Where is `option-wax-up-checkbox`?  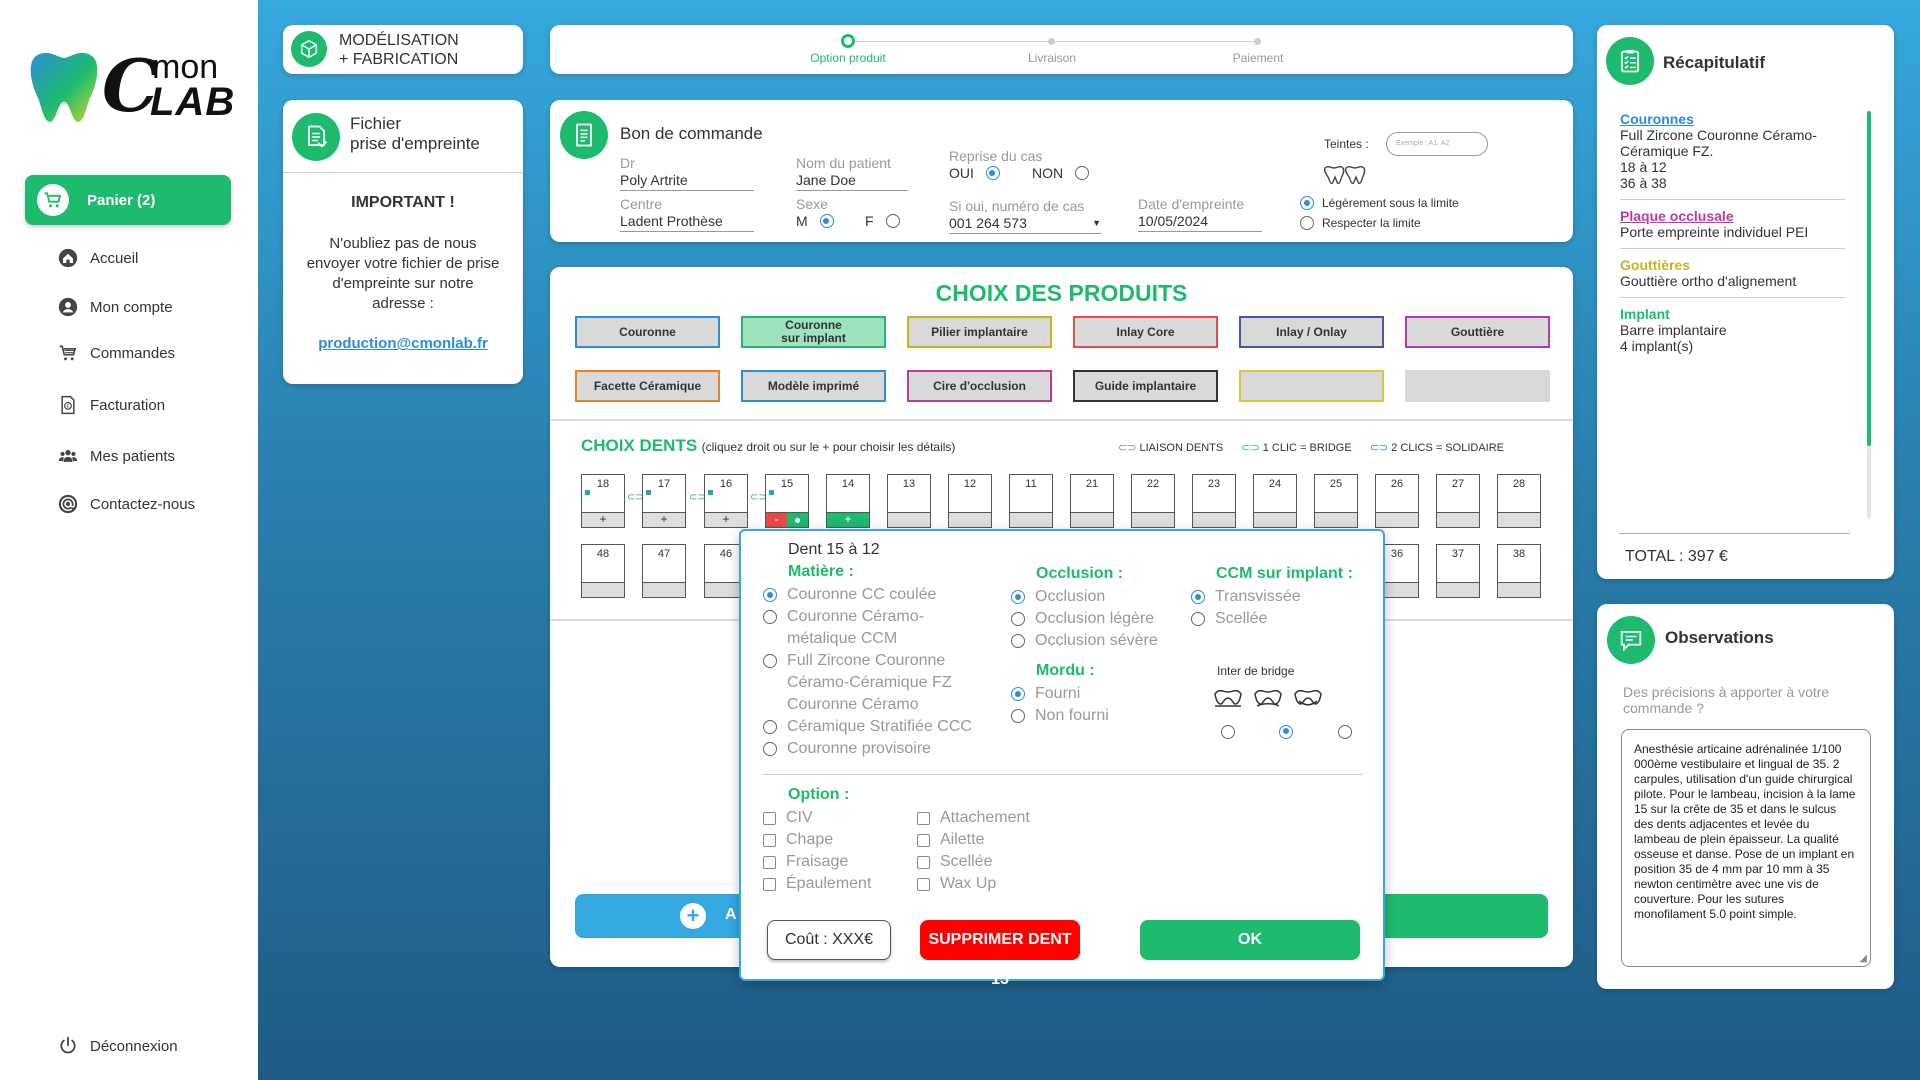
option-wax-up-checkbox is located at coordinates (923, 884).